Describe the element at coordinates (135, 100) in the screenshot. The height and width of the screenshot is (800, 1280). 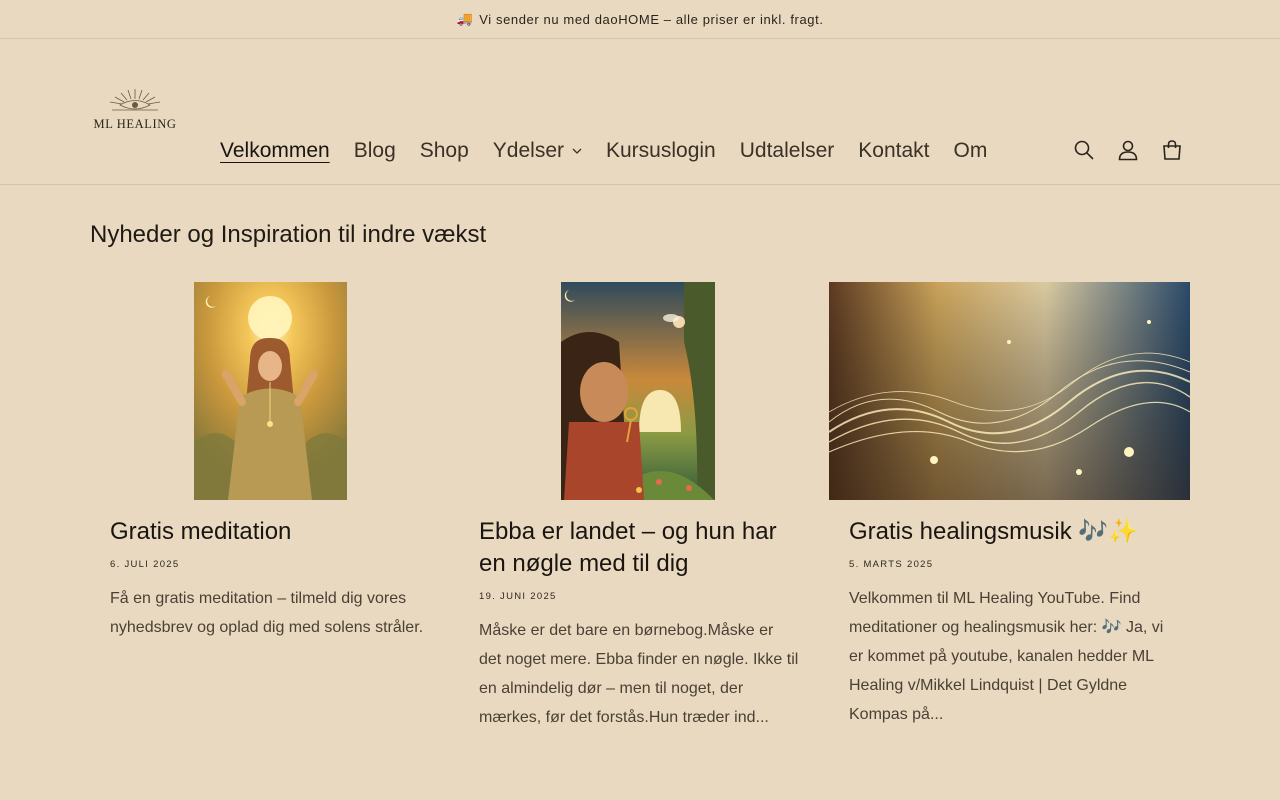
I see `sun-eye-logo-icon` at that location.